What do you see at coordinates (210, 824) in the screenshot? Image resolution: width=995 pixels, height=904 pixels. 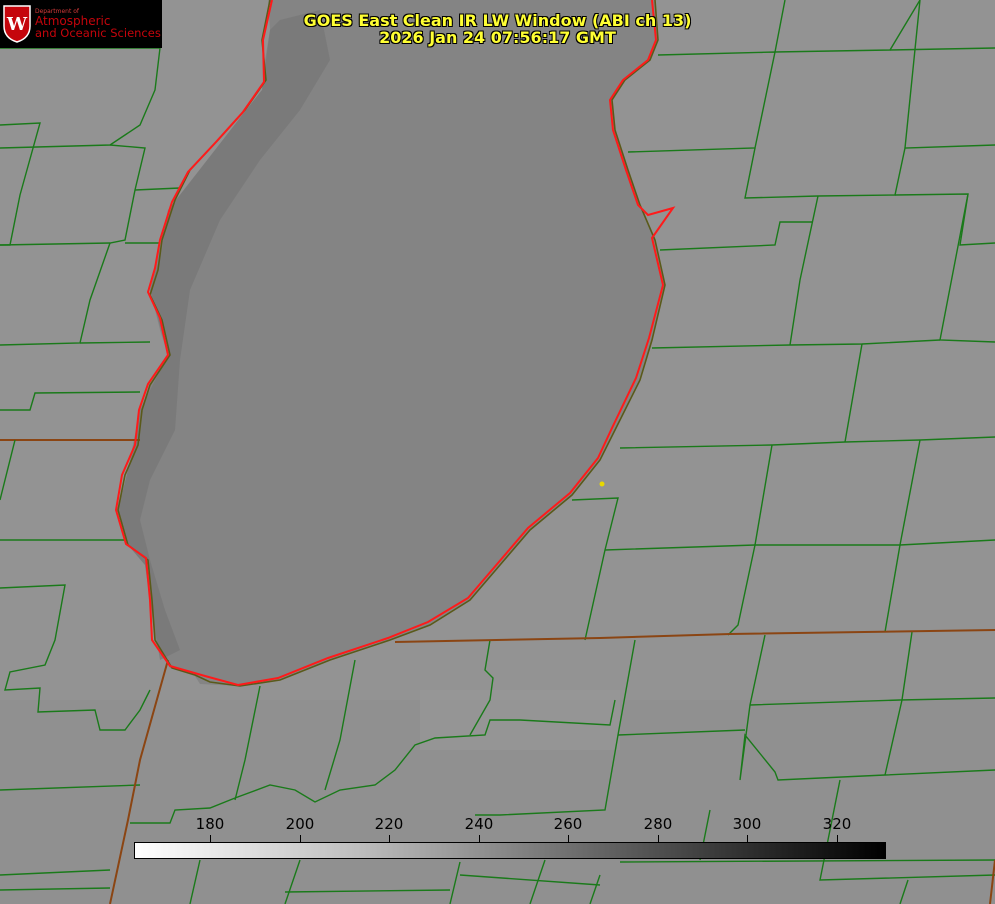 I see `colorbar-tick-label: 180` at bounding box center [210, 824].